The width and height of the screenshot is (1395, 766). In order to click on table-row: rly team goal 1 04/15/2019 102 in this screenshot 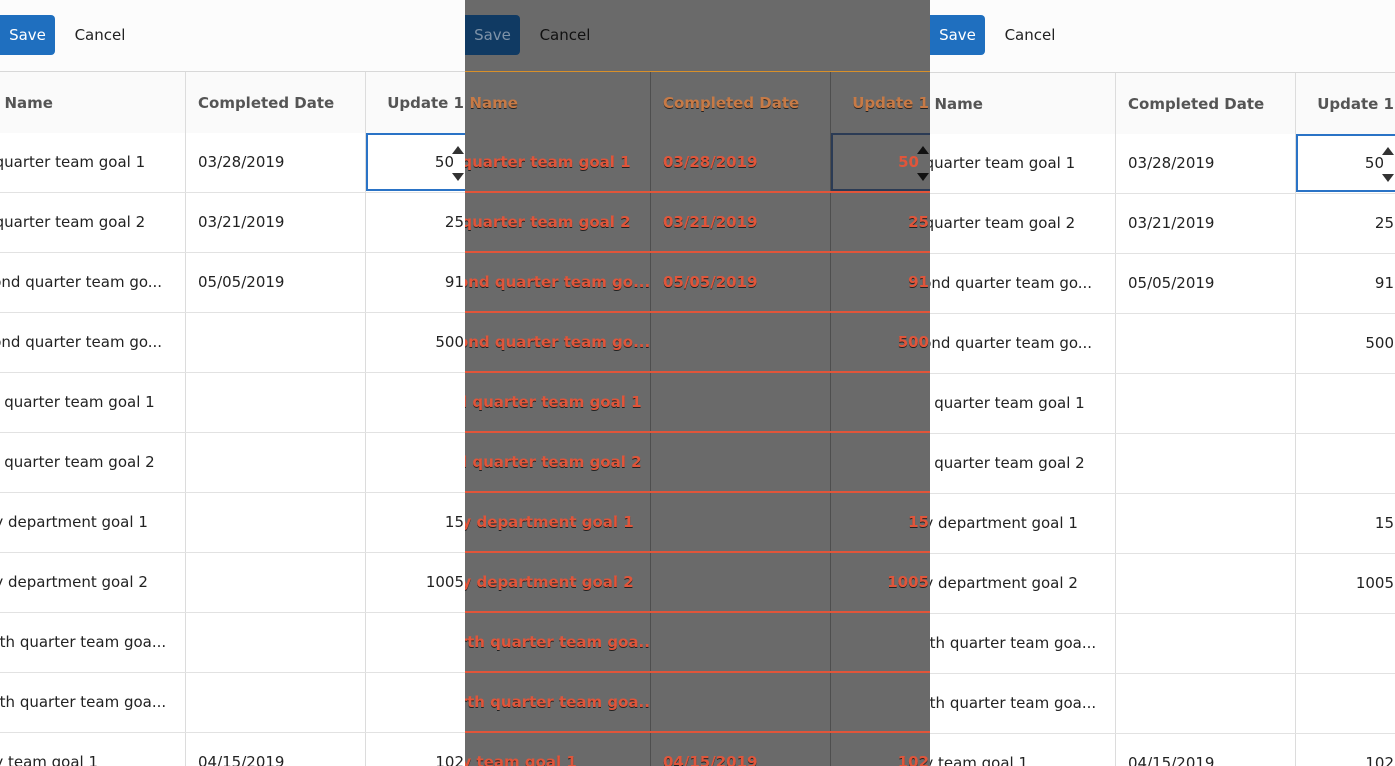, I will do `click(232, 749)`.